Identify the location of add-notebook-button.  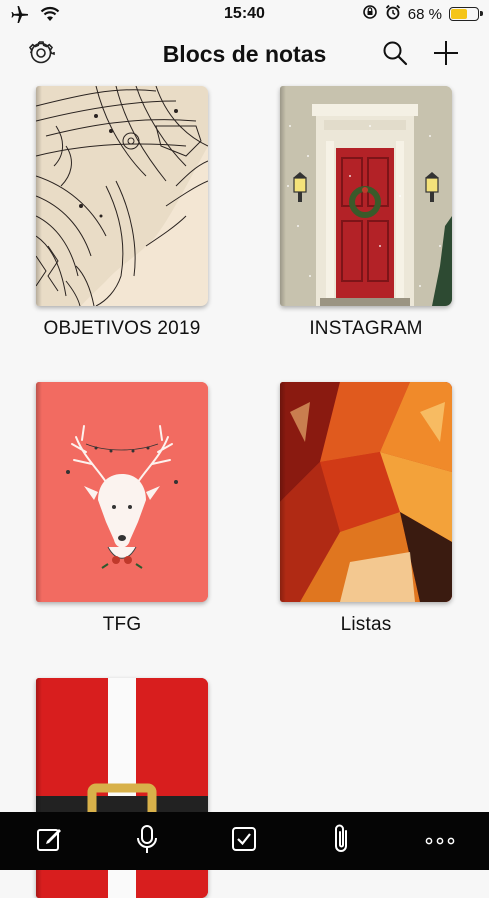
(446, 55).